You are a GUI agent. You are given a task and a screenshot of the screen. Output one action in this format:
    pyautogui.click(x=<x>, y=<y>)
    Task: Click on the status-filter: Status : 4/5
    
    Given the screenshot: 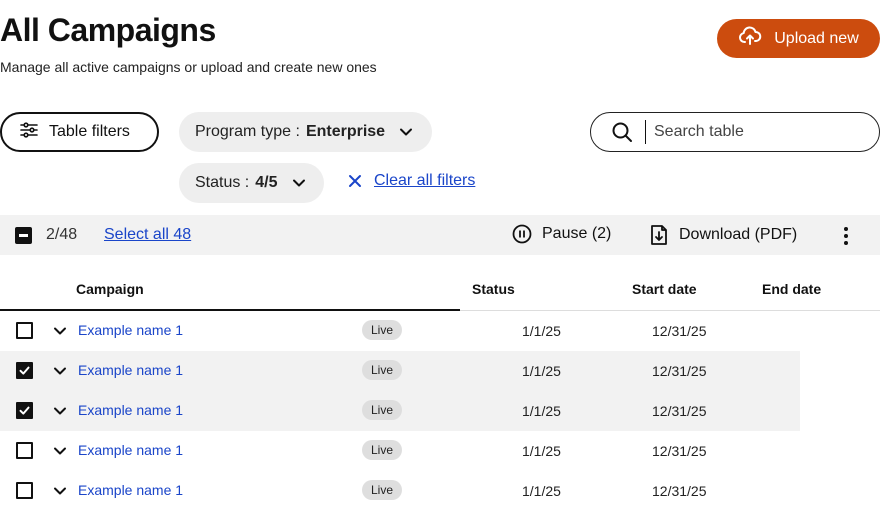 What is the action you would take?
    pyautogui.click(x=251, y=183)
    